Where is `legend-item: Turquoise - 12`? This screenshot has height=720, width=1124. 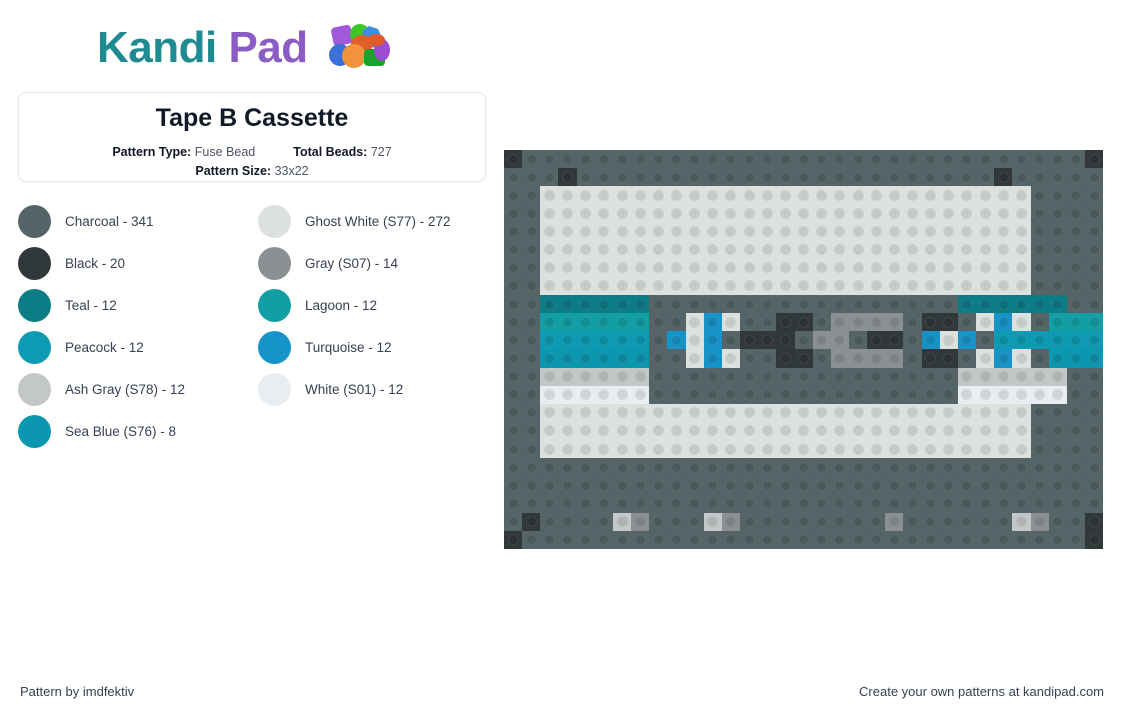
legend-item: Turquoise - 12 is located at coordinates (373, 347).